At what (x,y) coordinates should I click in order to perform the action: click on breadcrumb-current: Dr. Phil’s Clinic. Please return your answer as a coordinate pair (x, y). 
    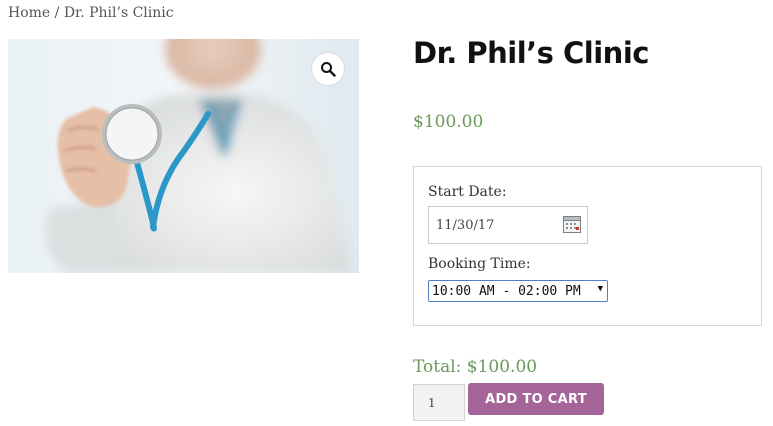
    Looking at the image, I should click on (118, 13).